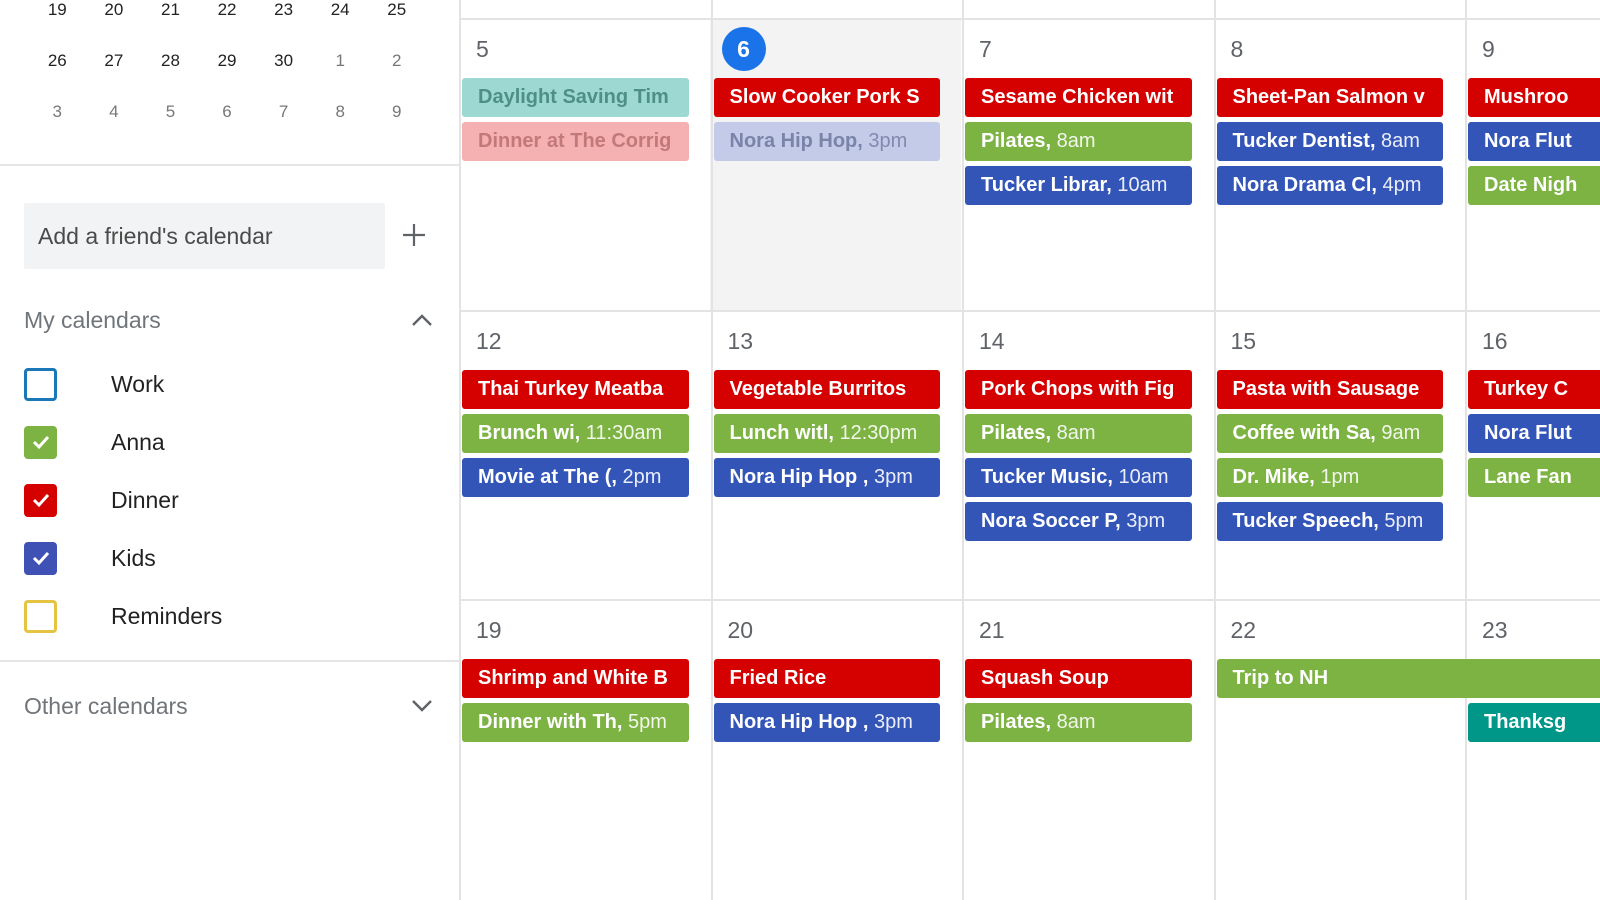 The width and height of the screenshot is (1600, 900). I want to click on event-title: Vegetable Burritos, so click(818, 389).